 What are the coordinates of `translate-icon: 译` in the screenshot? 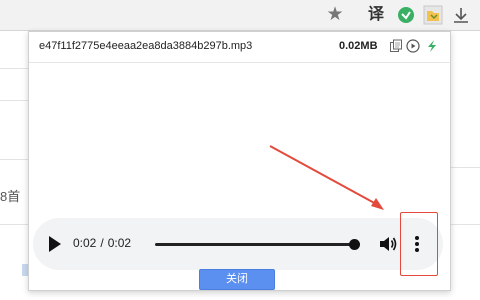 It's located at (376, 15).